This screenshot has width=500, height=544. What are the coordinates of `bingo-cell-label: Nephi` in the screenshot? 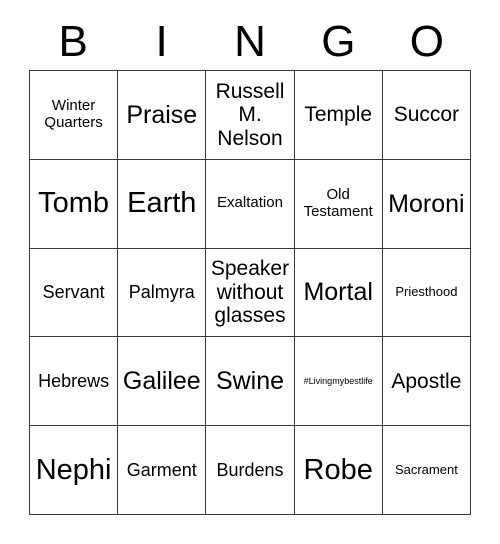 It's located at (73, 469).